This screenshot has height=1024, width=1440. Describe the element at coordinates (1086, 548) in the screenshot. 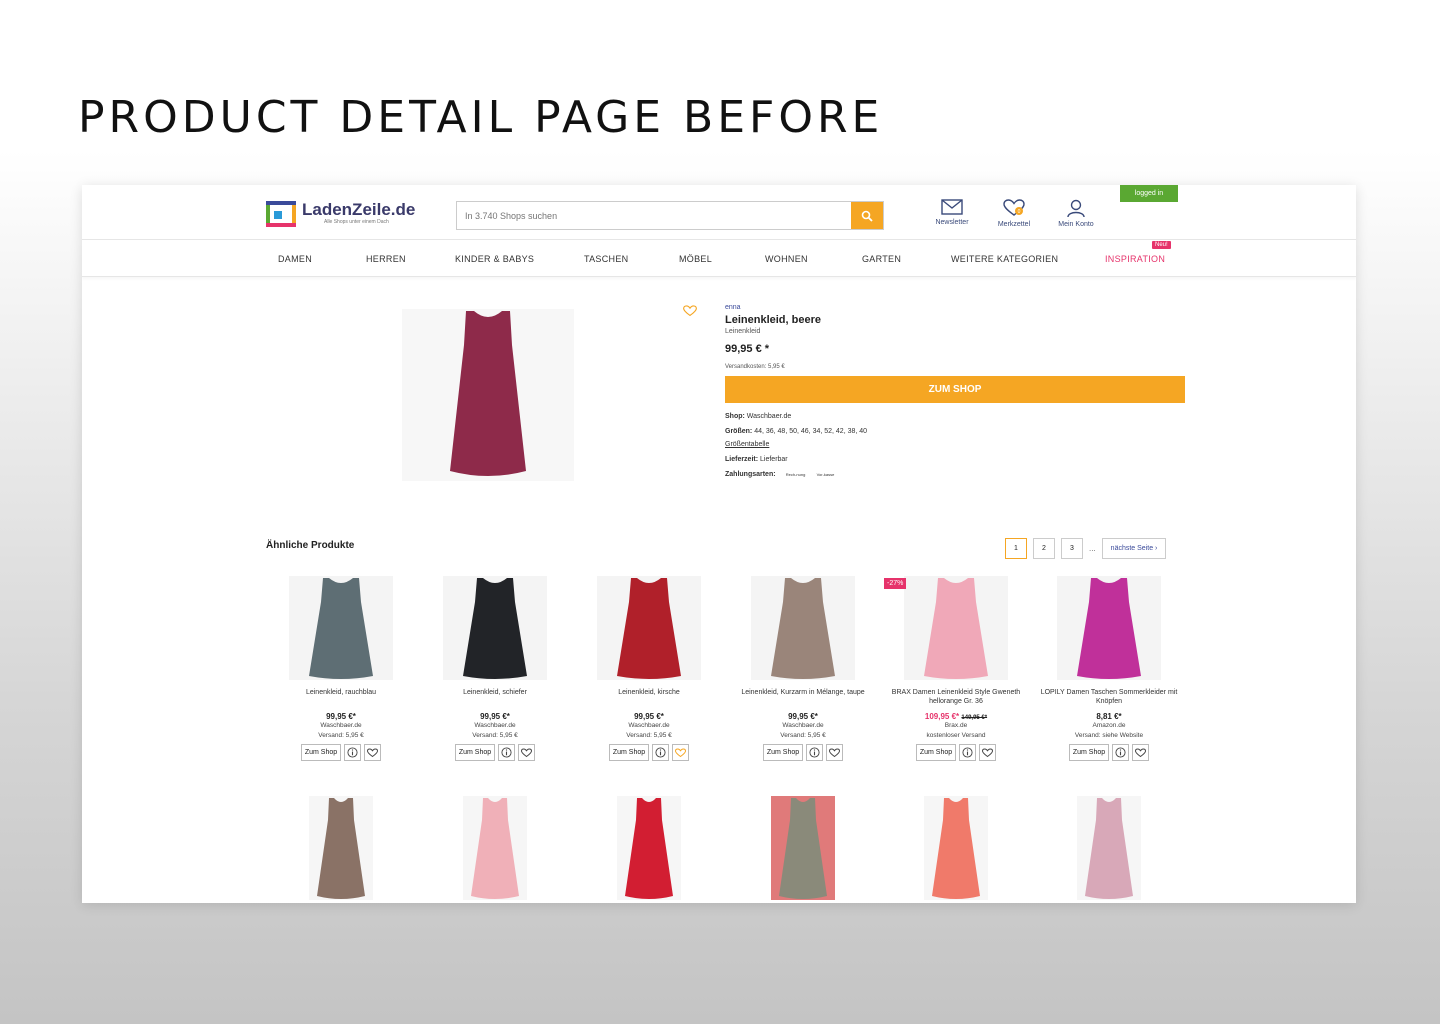

I see `pagination: 1 2 3 ... nächste Seite ›` at that location.